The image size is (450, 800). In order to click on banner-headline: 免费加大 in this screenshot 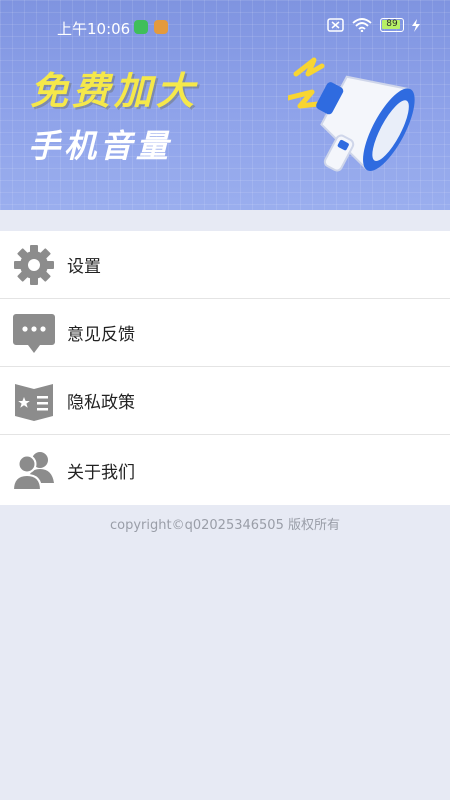, I will do `click(114, 91)`.